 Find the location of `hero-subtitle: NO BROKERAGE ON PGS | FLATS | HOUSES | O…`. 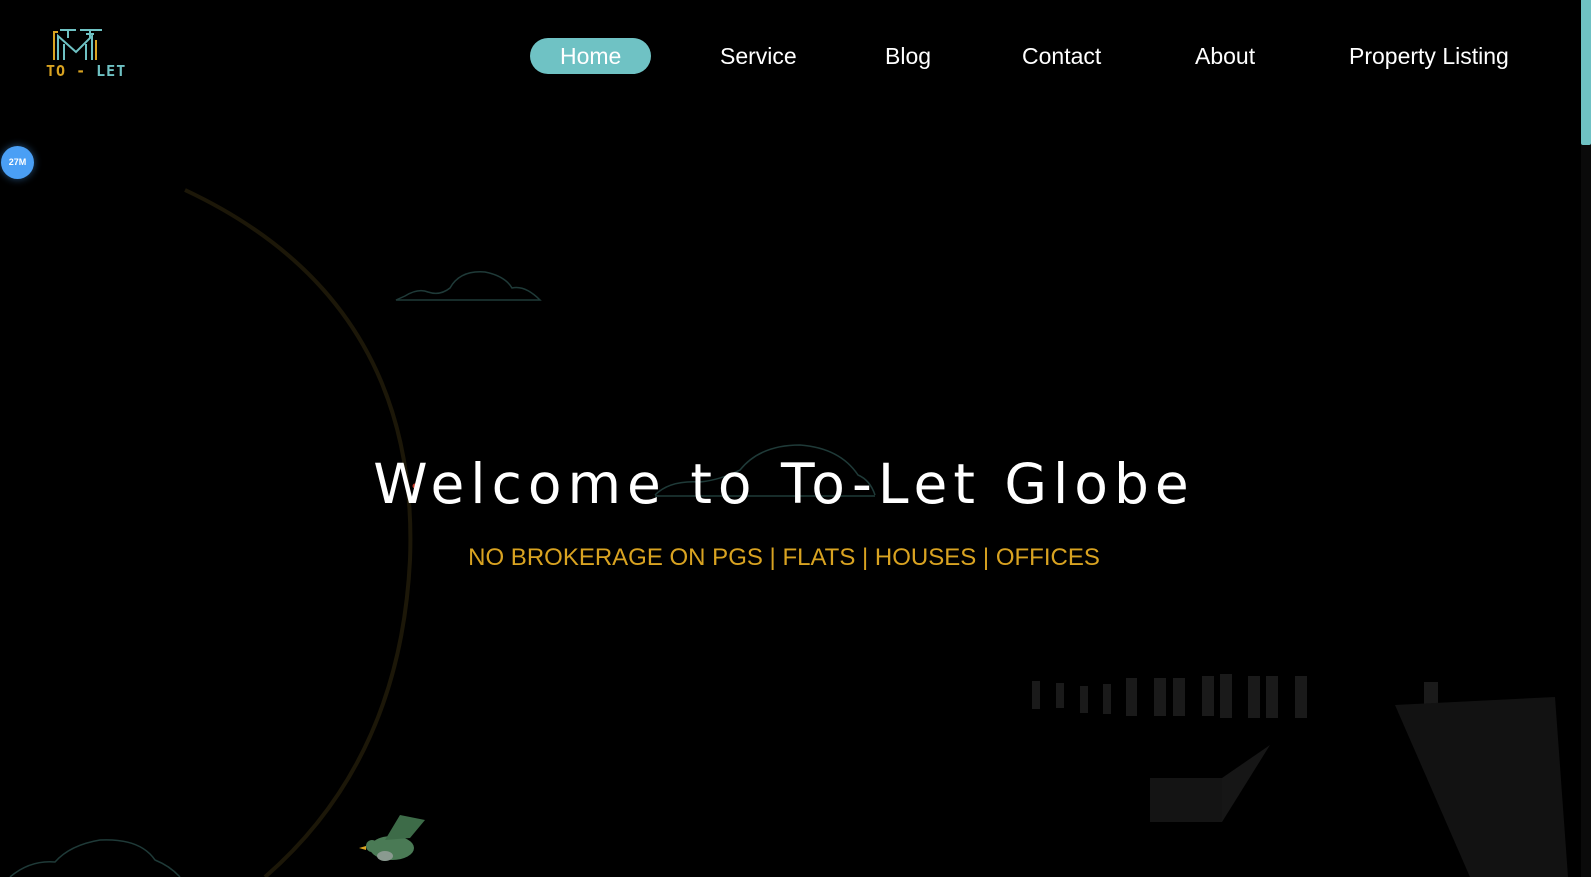

hero-subtitle: NO BROKERAGE ON PGS | FLATS | HOUSES | O… is located at coordinates (784, 557).